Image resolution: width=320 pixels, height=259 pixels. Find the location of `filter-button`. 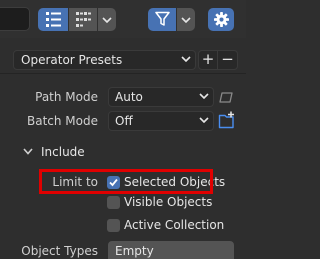

filter-button is located at coordinates (162, 19).